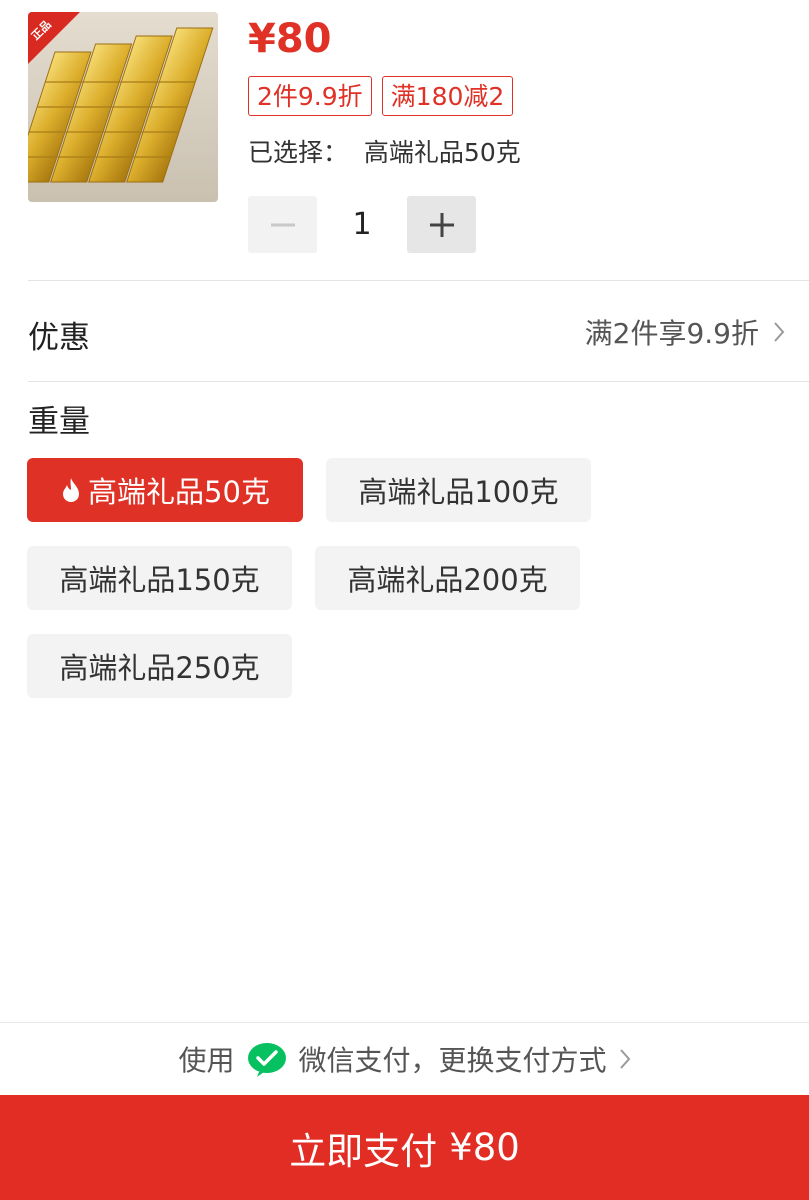 This screenshot has width=809, height=1200. I want to click on selected-spec-value: 高端礼品50克, so click(442, 152).